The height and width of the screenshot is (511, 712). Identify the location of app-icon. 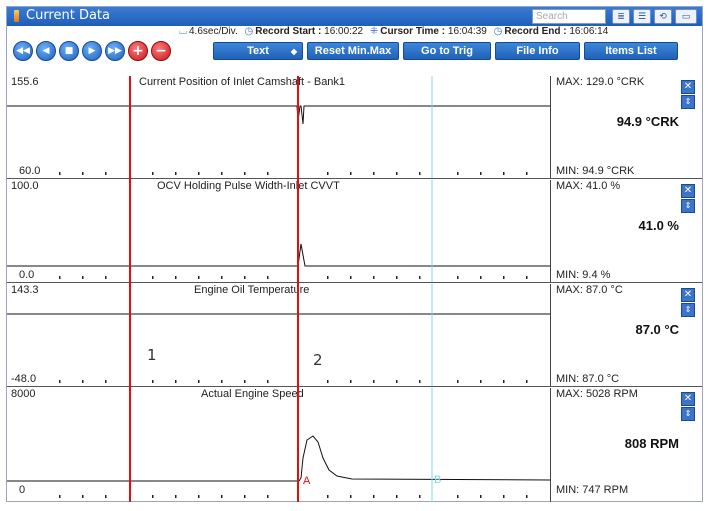
(16, 16).